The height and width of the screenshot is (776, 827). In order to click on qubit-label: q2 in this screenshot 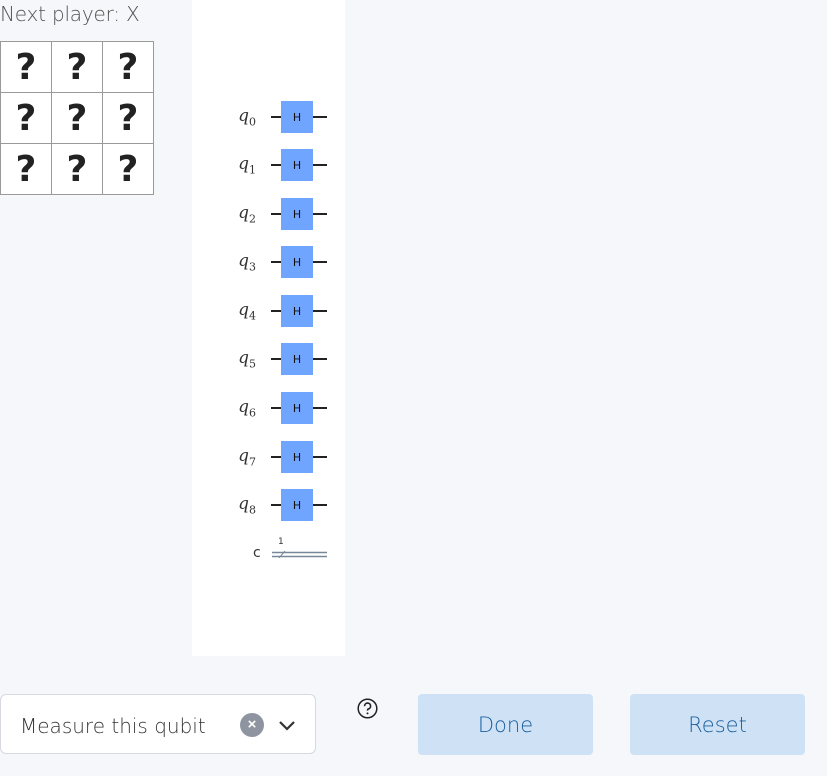, I will do `click(247, 214)`.